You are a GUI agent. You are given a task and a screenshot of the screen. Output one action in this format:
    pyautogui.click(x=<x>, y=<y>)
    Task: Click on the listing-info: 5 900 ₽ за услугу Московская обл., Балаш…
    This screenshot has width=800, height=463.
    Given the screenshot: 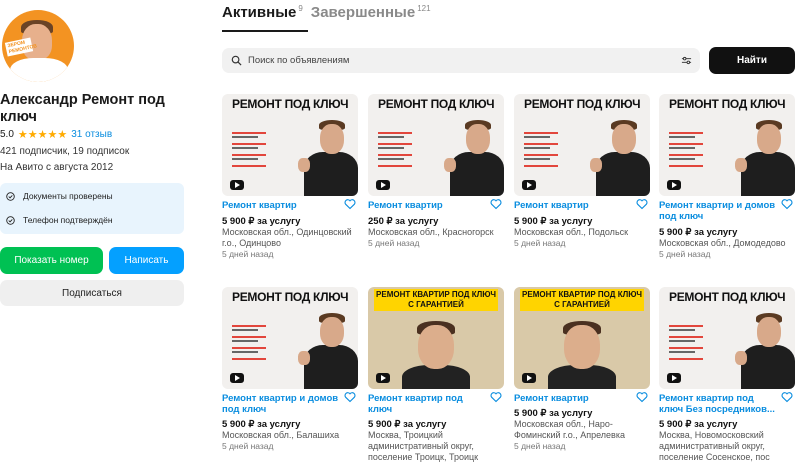 What is the action you would take?
    pyautogui.click(x=290, y=435)
    